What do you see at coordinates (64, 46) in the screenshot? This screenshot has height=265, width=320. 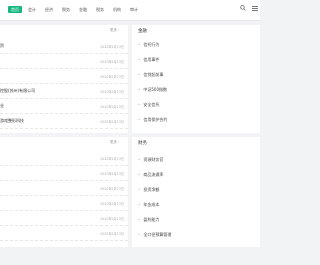 I see `list-item: 贸 2020年2月13日` at bounding box center [64, 46].